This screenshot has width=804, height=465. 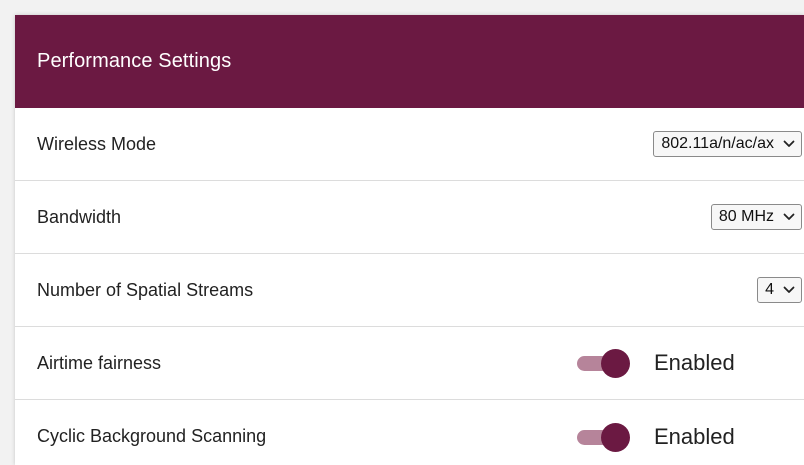 I want to click on bandwidth-label: Bandwidth, so click(x=79, y=216).